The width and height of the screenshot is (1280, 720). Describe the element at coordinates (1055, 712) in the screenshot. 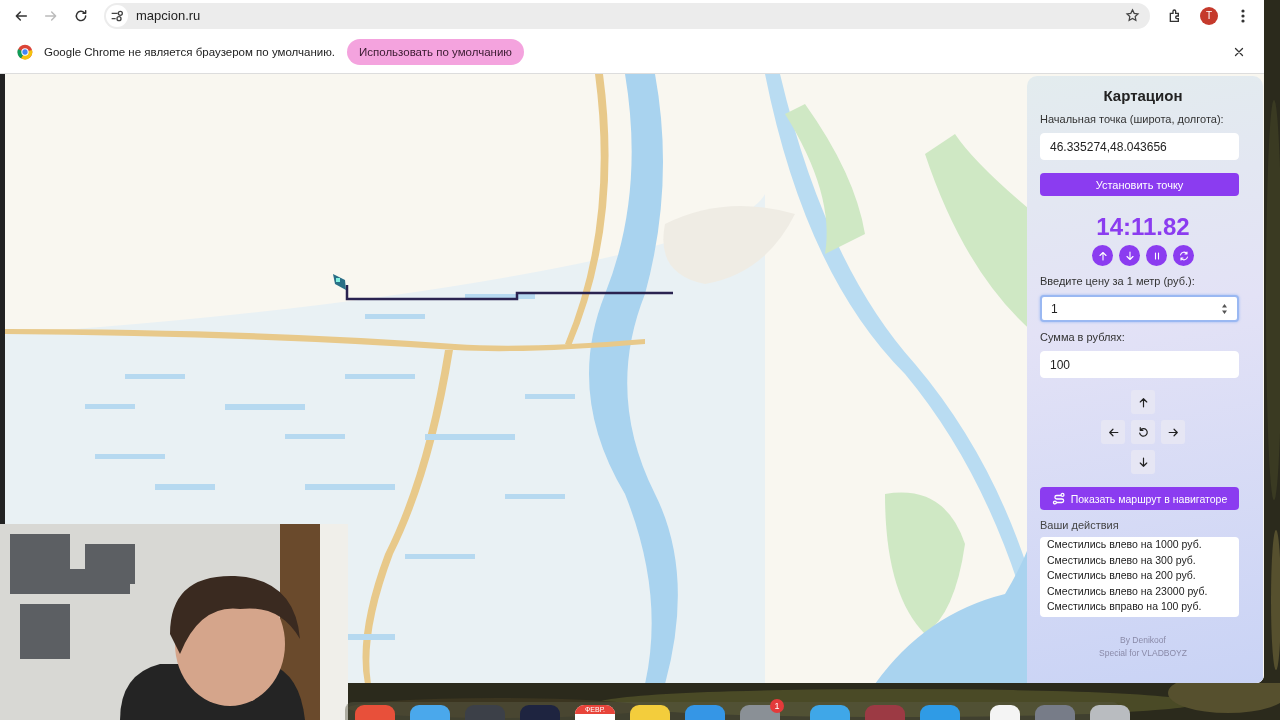

I see `thumbnail-icon` at that location.